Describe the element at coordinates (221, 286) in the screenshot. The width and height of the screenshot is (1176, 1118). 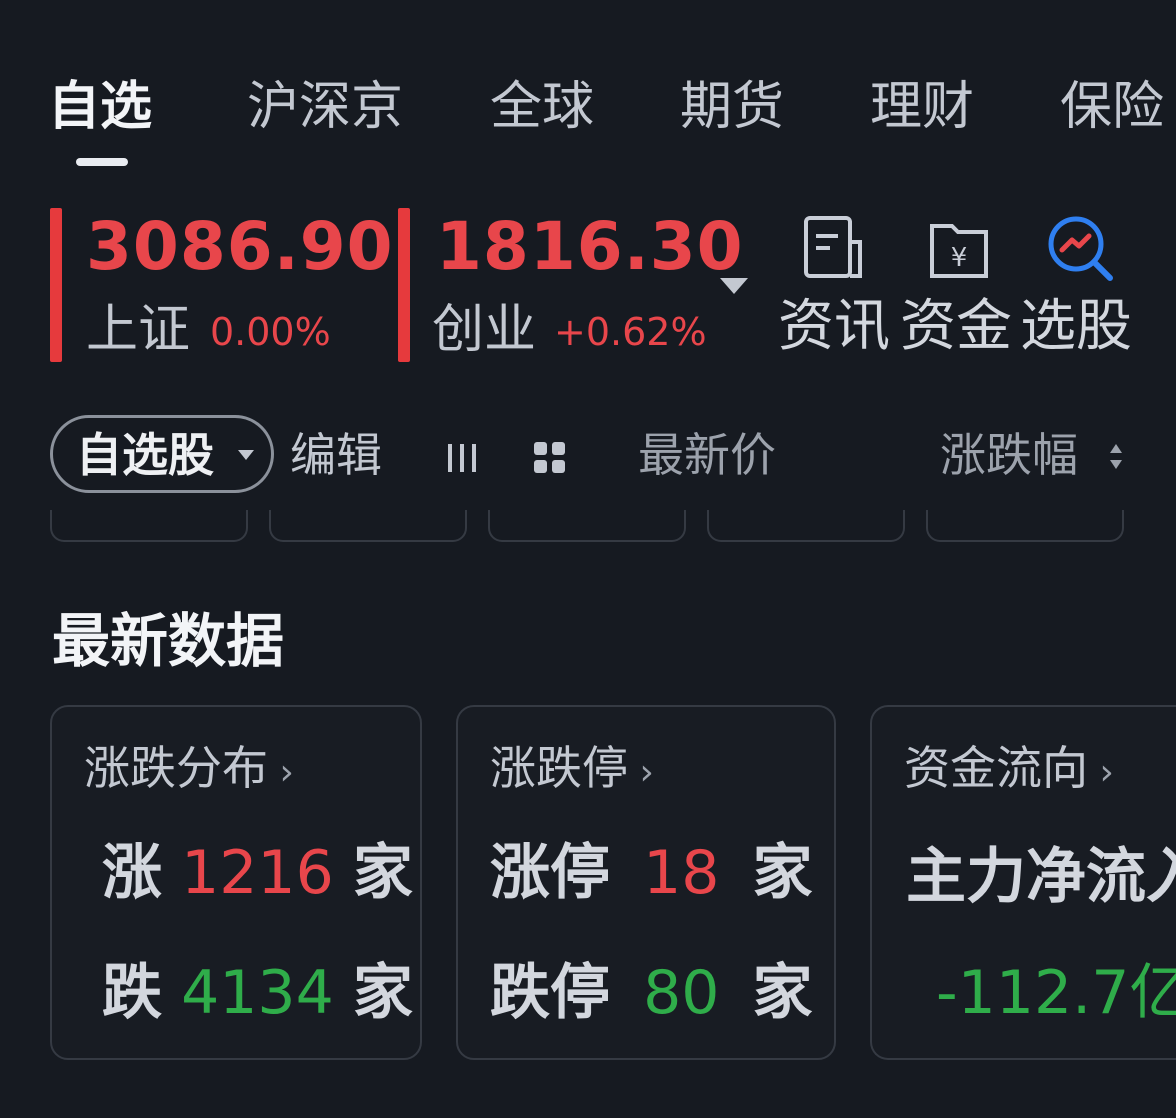
I see `index-shanghai: 3086.90 上证 0.00%` at that location.